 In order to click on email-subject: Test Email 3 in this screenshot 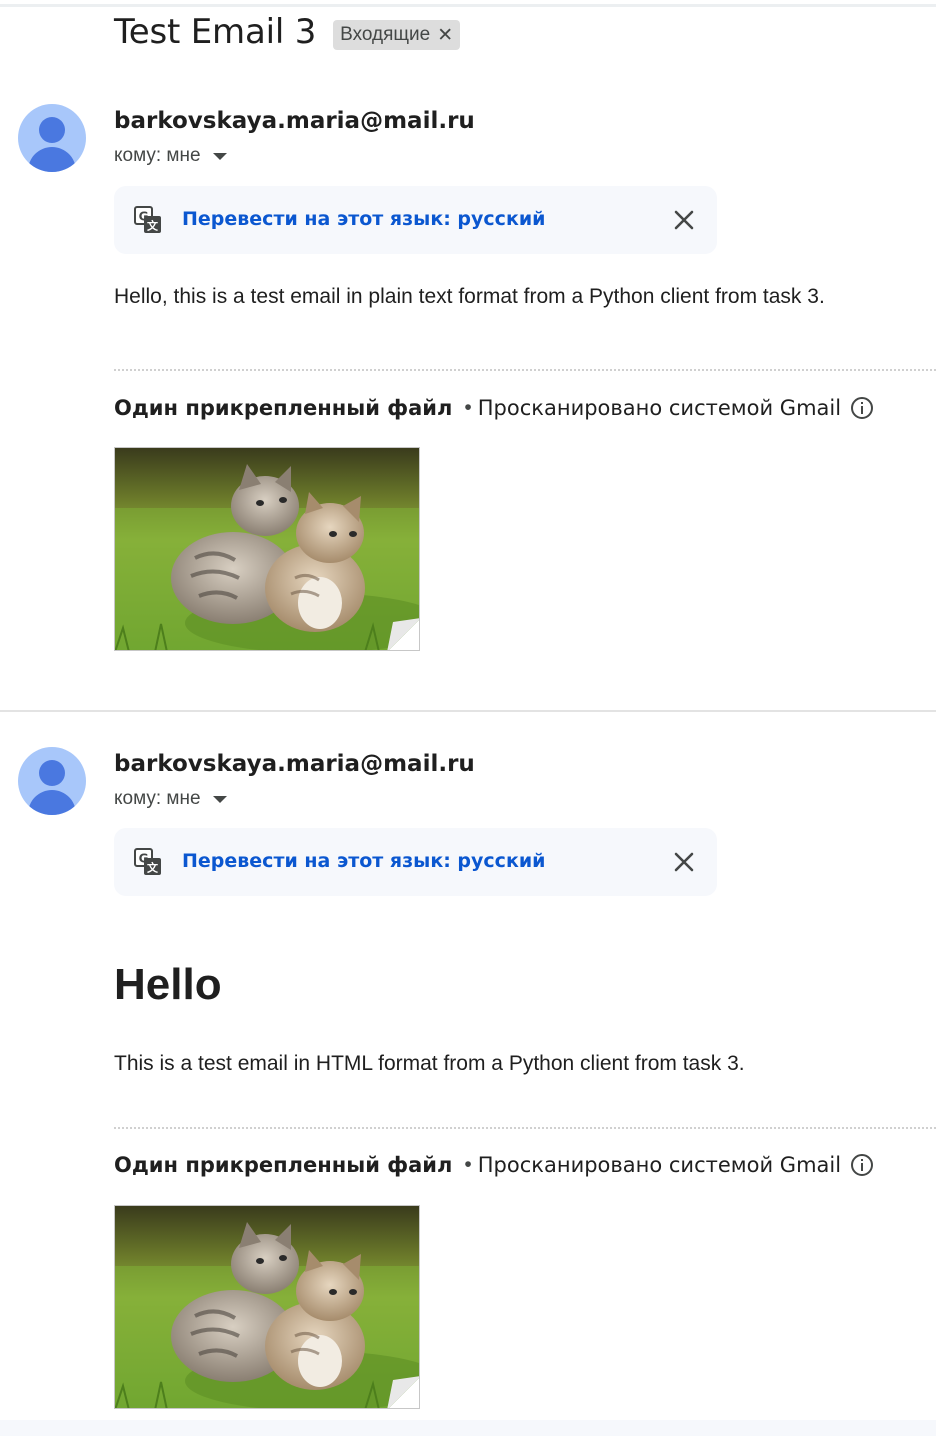, I will do `click(215, 32)`.